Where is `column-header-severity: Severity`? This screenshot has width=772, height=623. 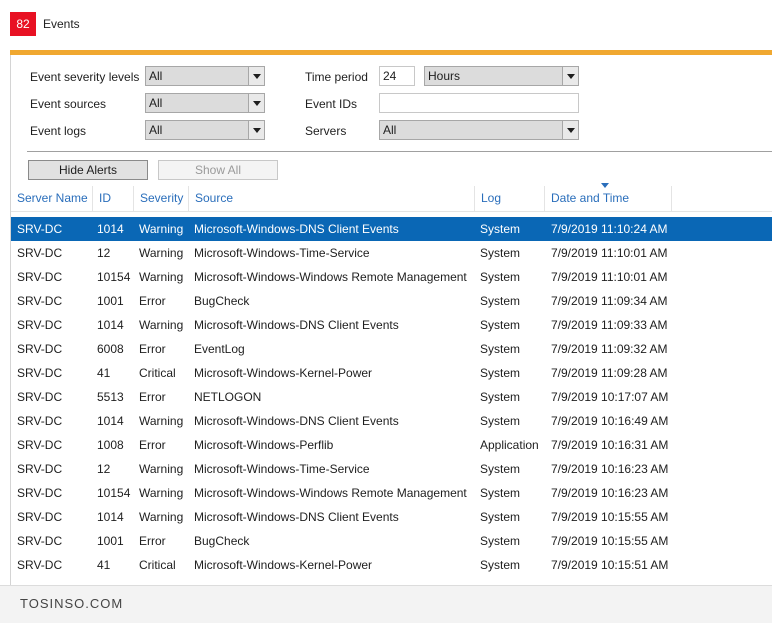 column-header-severity: Severity is located at coordinates (161, 199).